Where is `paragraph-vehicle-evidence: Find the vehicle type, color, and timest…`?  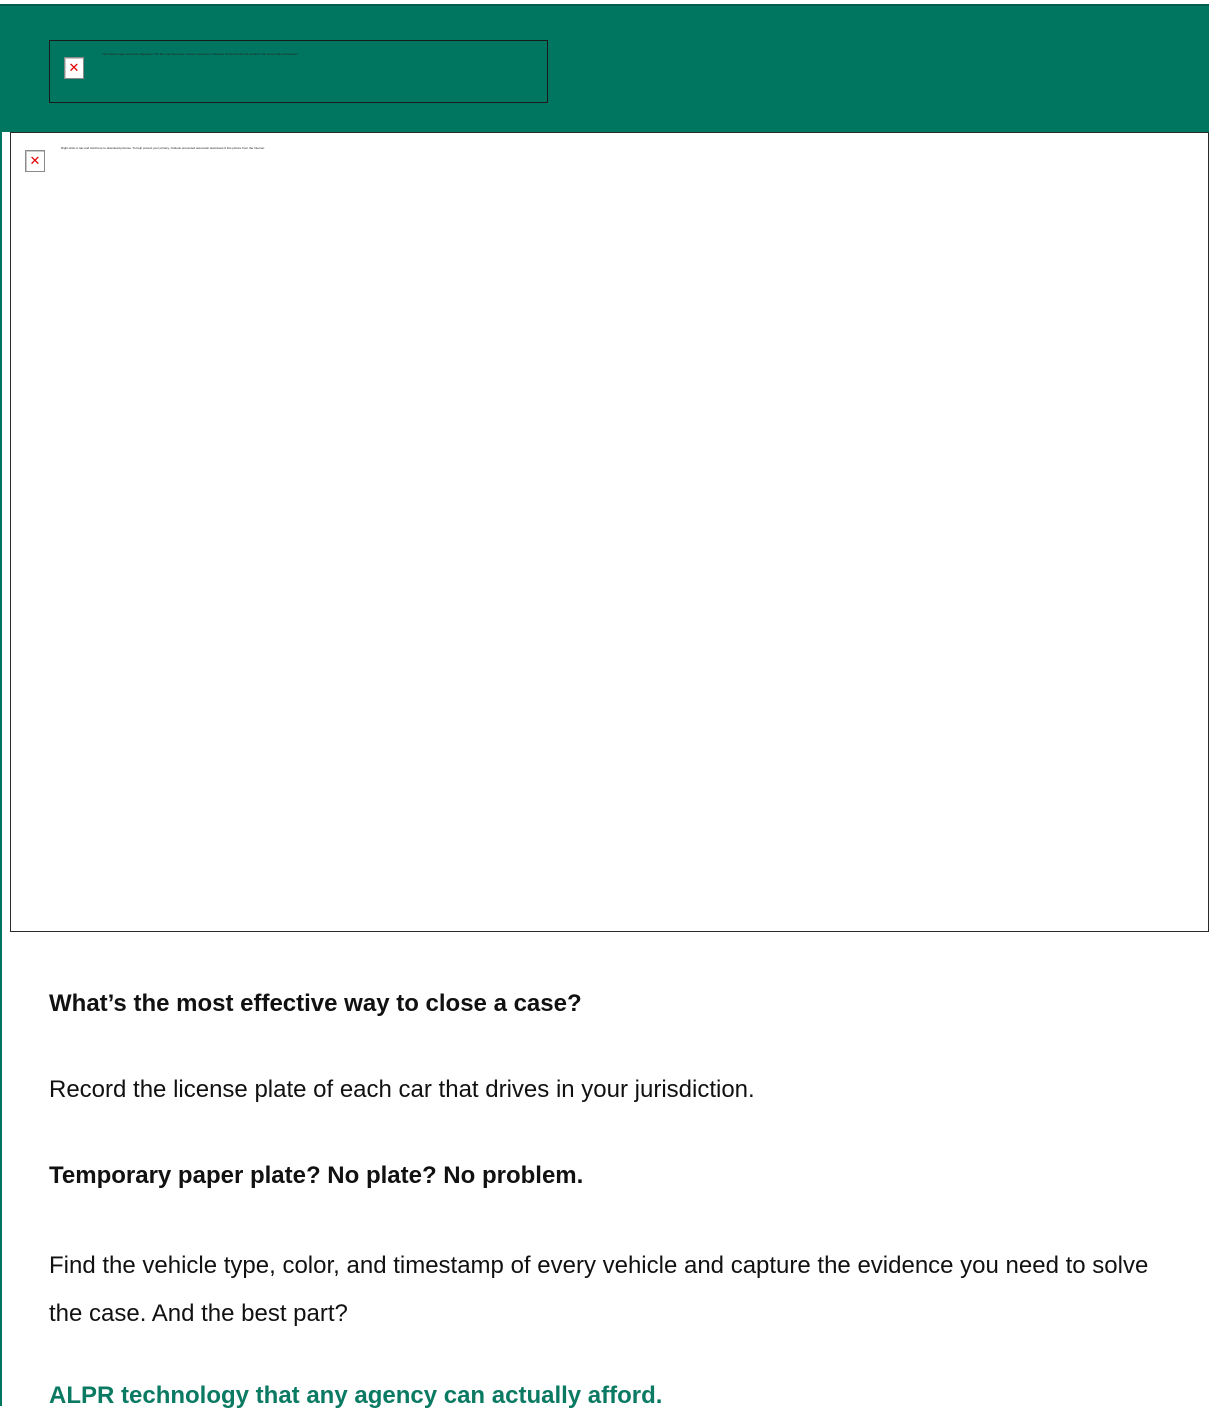 paragraph-vehicle-evidence: Find the vehicle type, color, and timest… is located at coordinates (599, 1289).